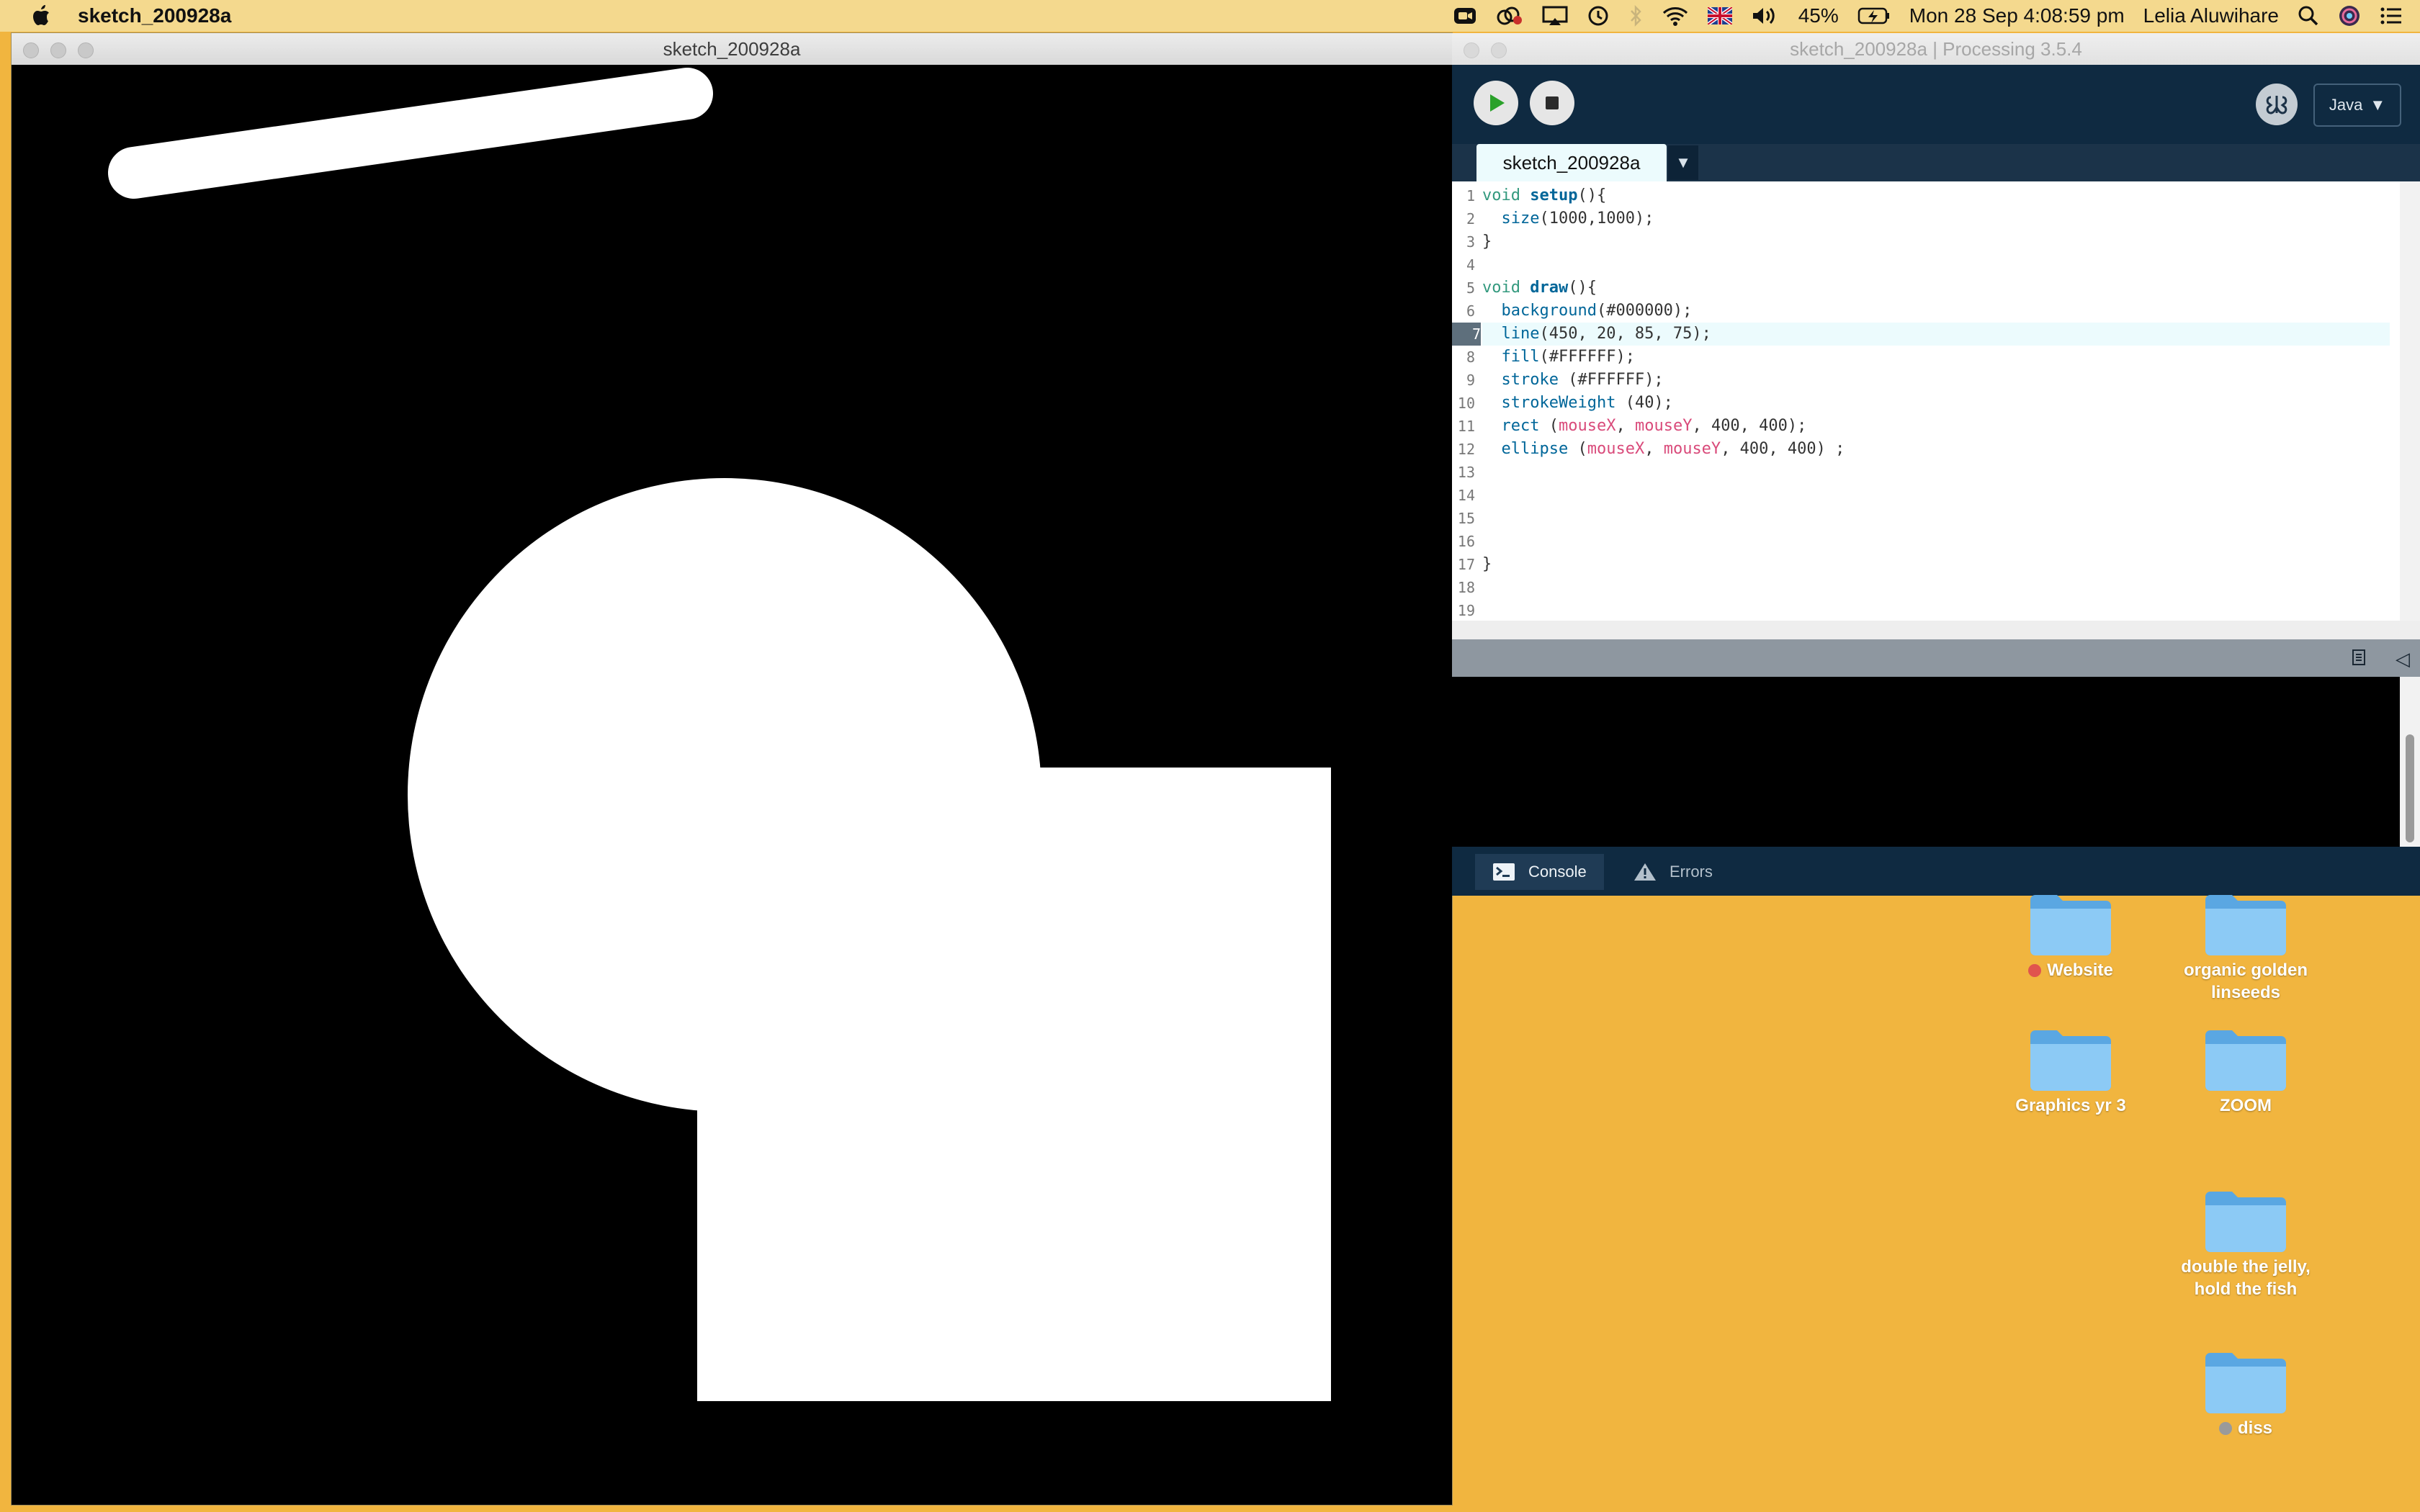 Image resolution: width=2420 pixels, height=1512 pixels. I want to click on wifi-icon, so click(1675, 16).